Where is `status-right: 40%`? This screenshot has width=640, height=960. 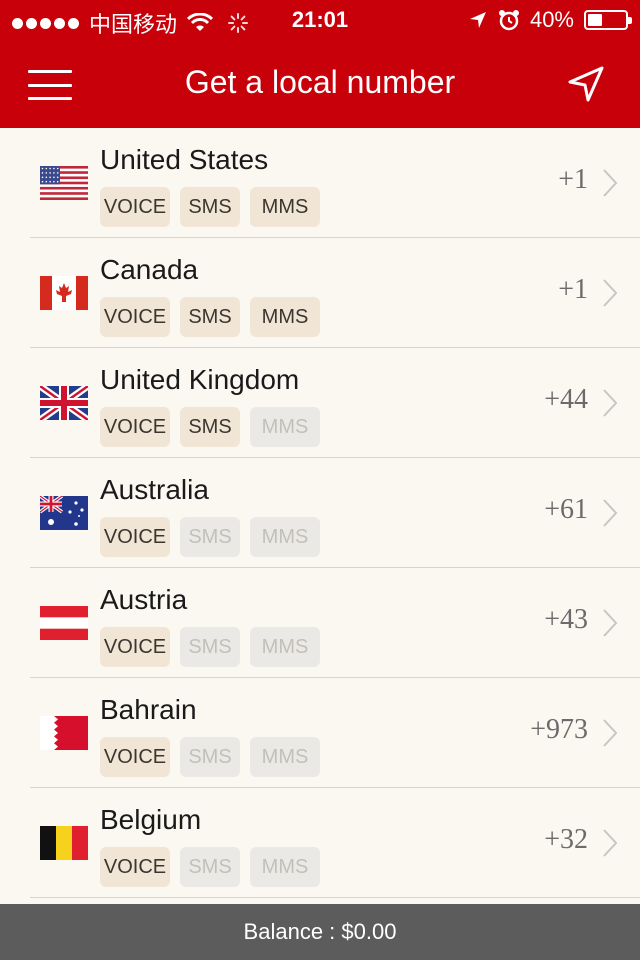 status-right: 40% is located at coordinates (550, 20).